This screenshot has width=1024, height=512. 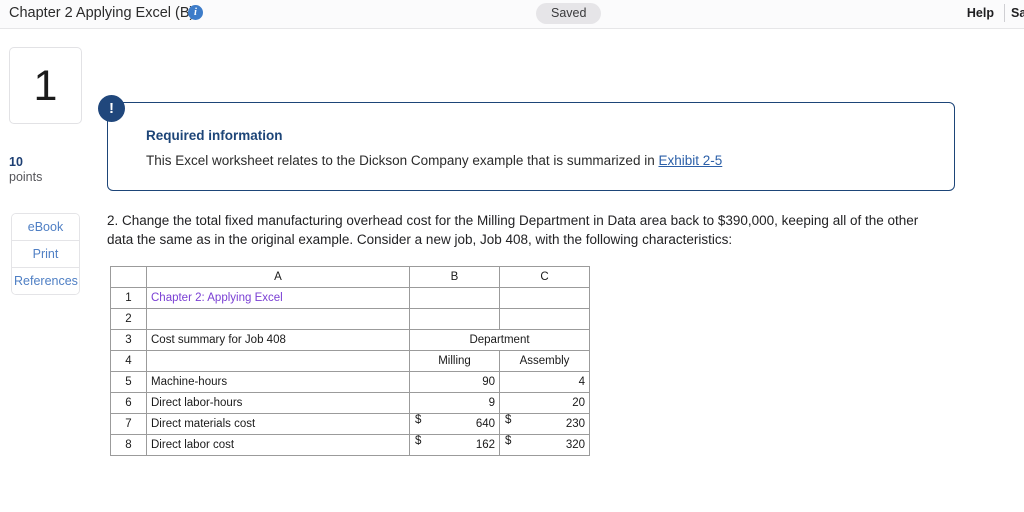 I want to click on status-badge-saved: Saved, so click(x=569, y=13).